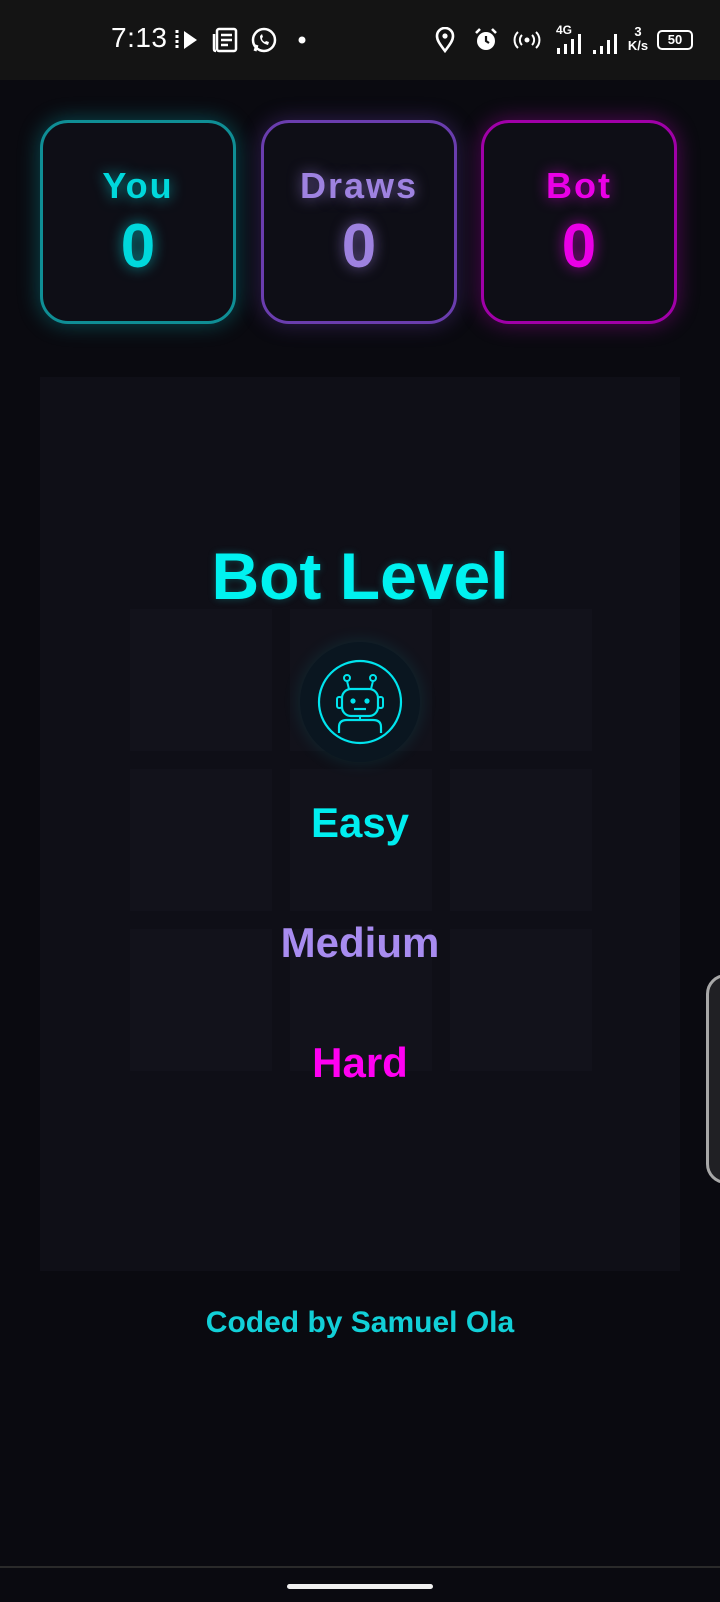 This screenshot has height=1602, width=720. I want to click on whatsapp-icon, so click(264, 40).